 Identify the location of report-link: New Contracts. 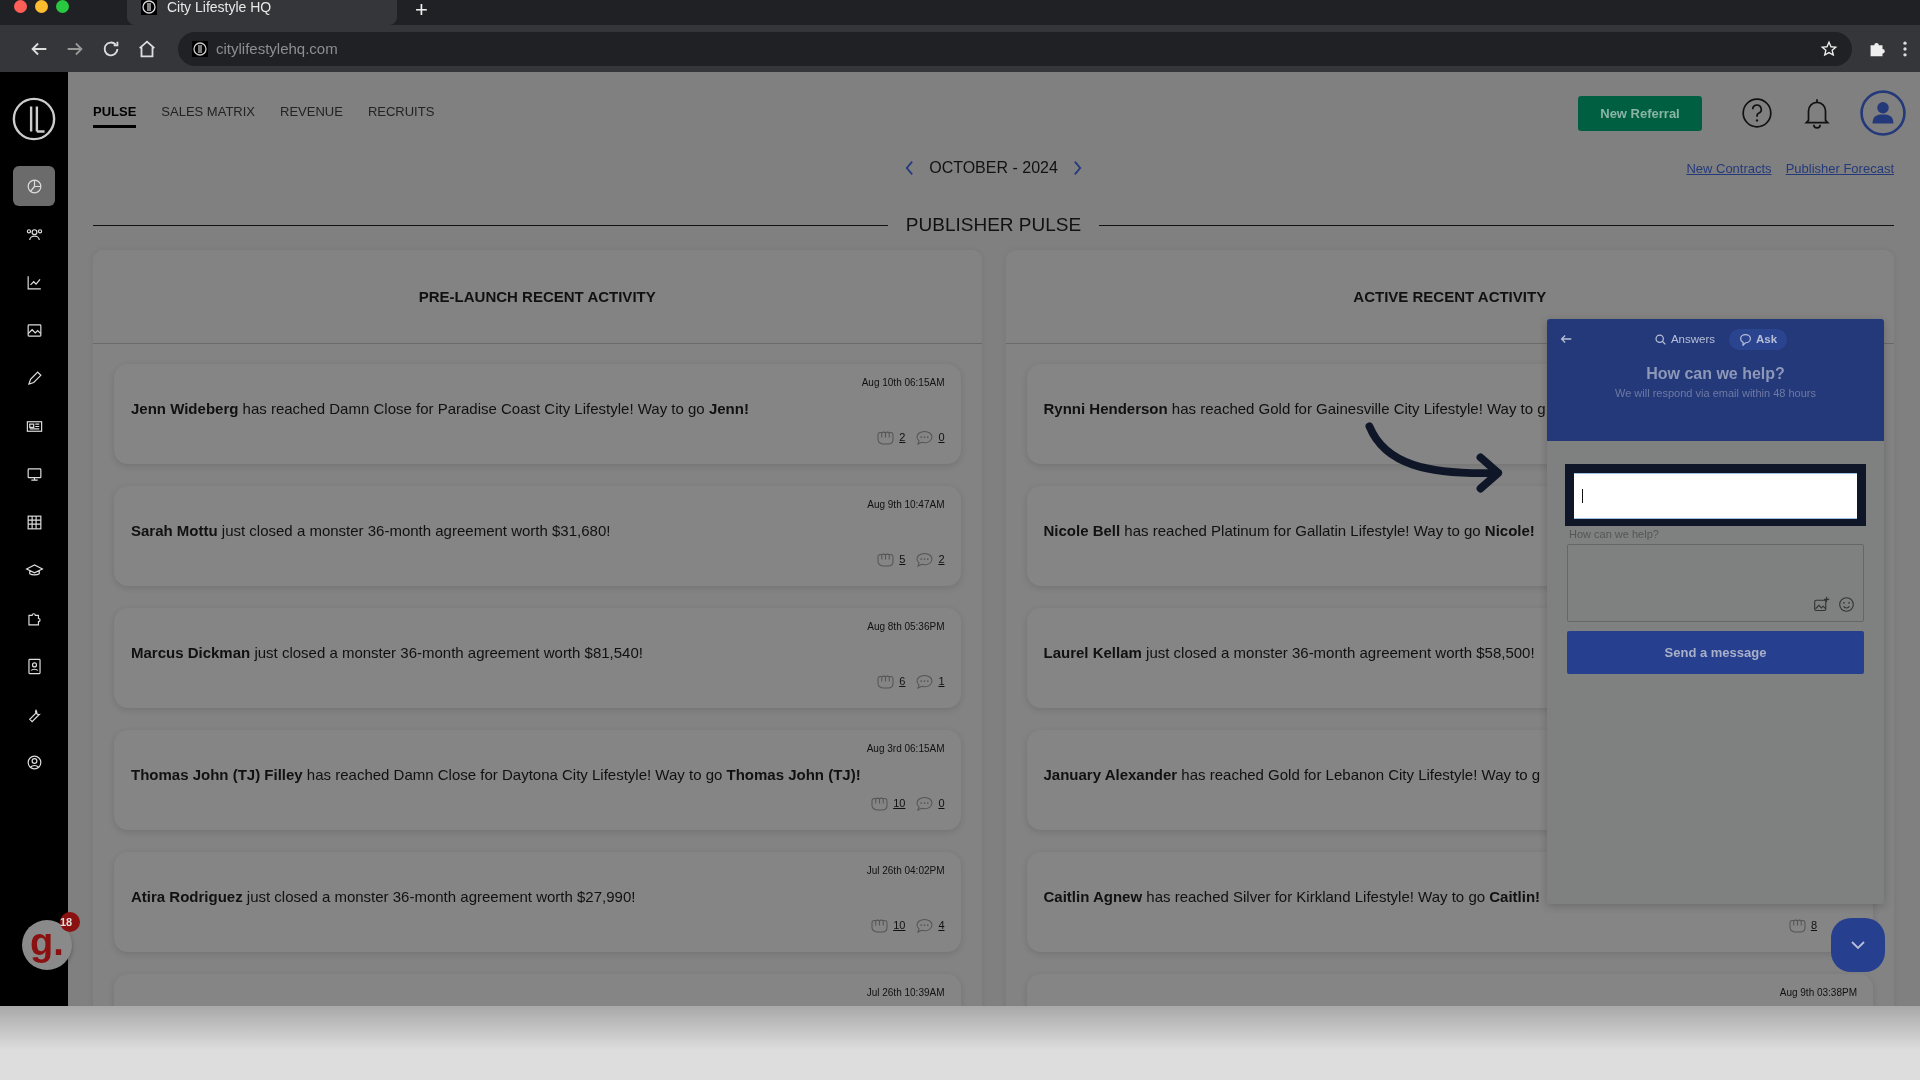
(1729, 168).